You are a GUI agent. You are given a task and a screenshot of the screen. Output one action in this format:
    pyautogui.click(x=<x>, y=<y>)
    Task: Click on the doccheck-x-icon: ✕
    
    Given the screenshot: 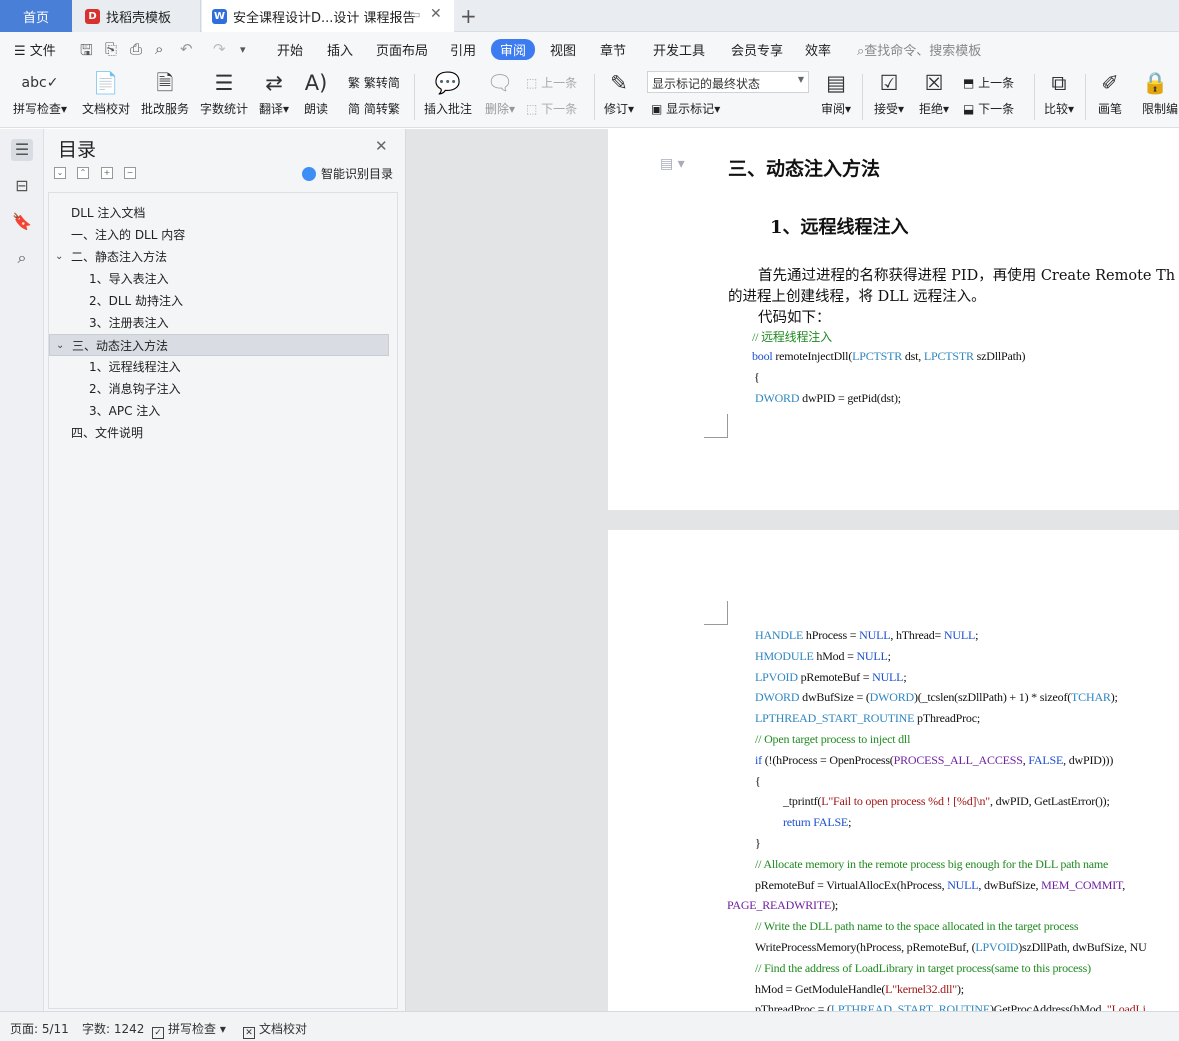 What is the action you would take?
    pyautogui.click(x=249, y=1033)
    